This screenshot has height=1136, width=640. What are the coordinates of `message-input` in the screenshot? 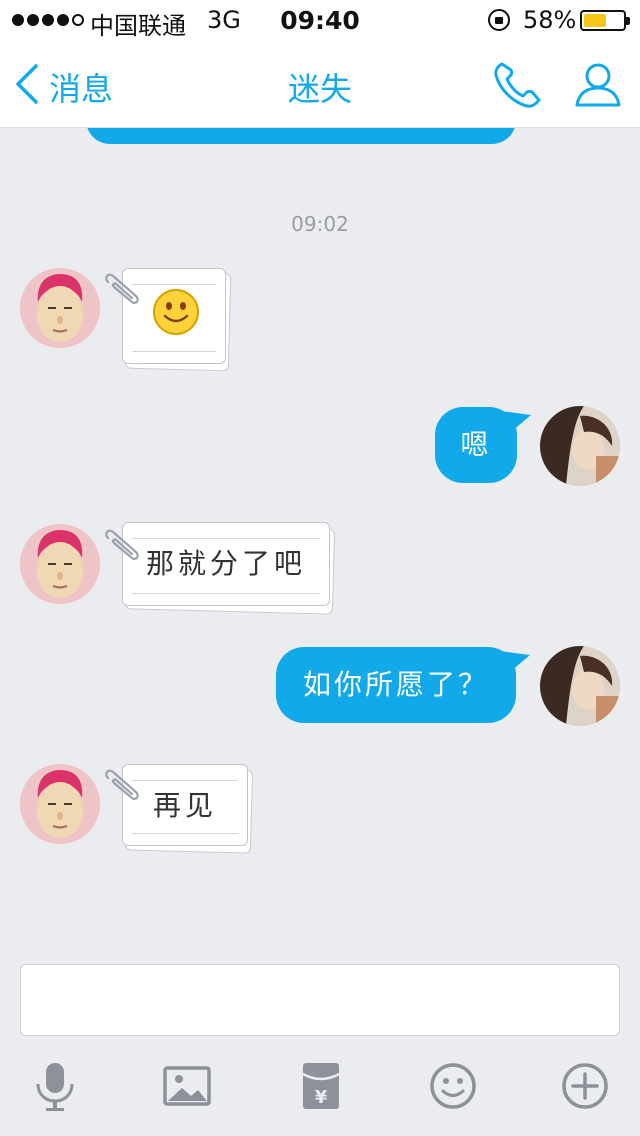 It's located at (320, 1000).